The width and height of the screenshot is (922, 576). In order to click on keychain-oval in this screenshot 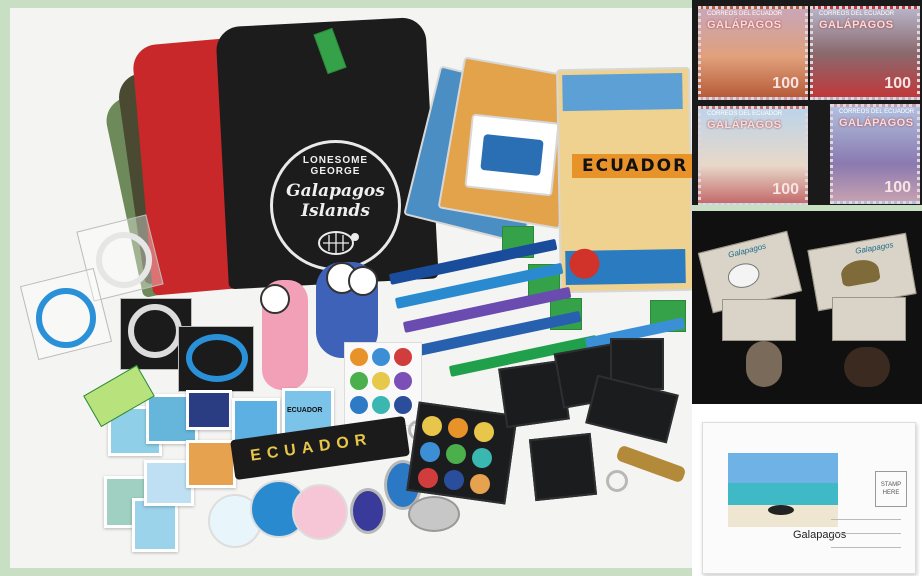, I will do `click(368, 511)`.